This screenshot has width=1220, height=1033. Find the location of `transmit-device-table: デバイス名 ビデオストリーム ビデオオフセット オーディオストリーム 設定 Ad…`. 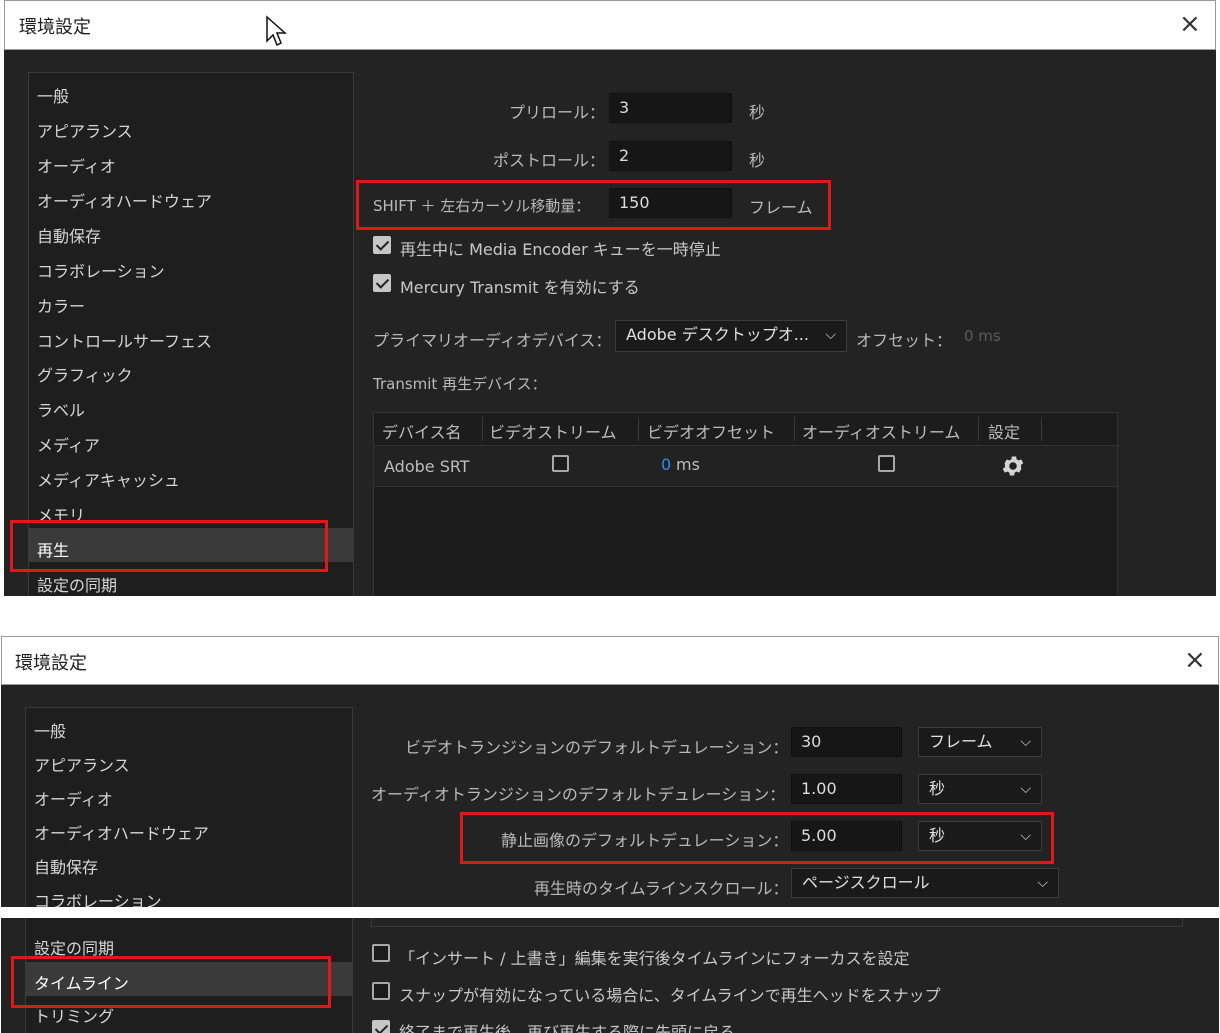

transmit-device-table: デバイス名 ビデオストリーム ビデオオフセット オーディオストリーム 設定 Ad… is located at coordinates (746, 504).